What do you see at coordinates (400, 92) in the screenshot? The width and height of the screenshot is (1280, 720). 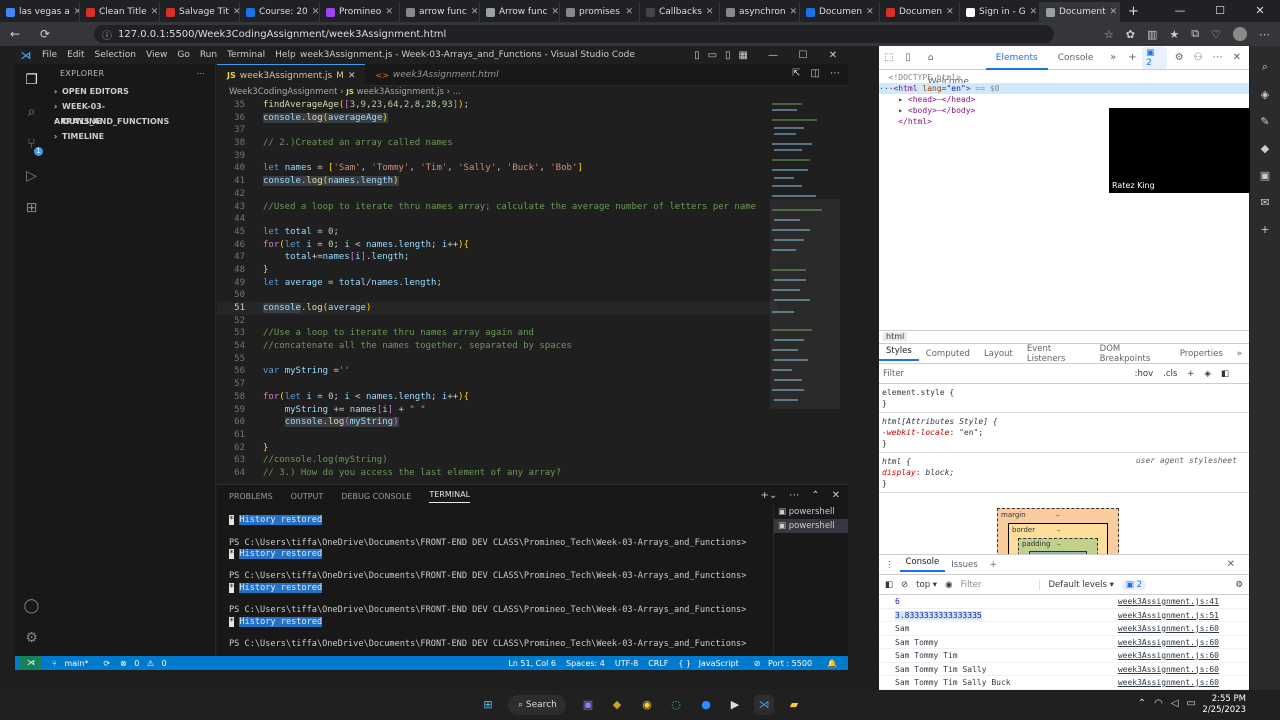 I see `breadcrumb-file: week3Assignment.js` at bounding box center [400, 92].